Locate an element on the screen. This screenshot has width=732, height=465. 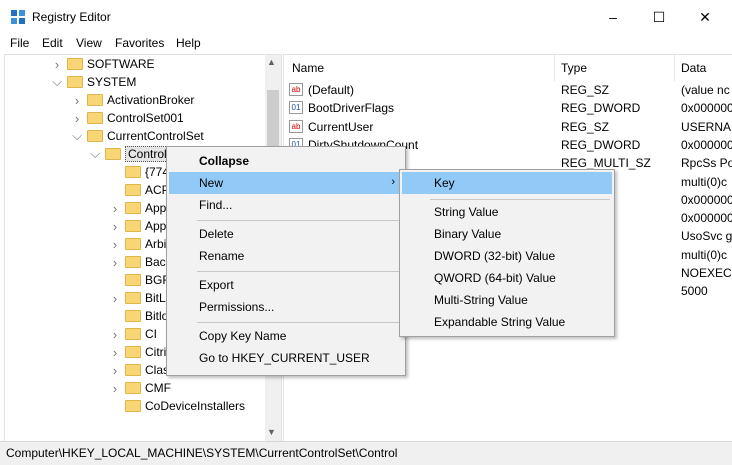
column-header-data: Data is located at coordinates (693, 68).